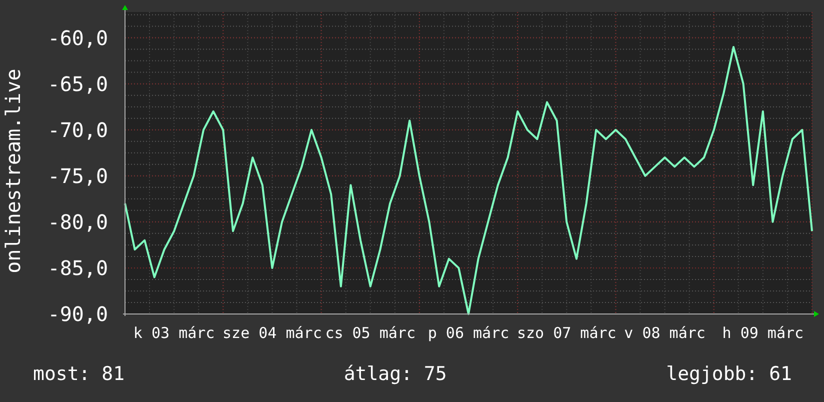 The image size is (824, 402). What do you see at coordinates (566, 333) in the screenshot?
I see `x-tick-label: szo 07 márc` at bounding box center [566, 333].